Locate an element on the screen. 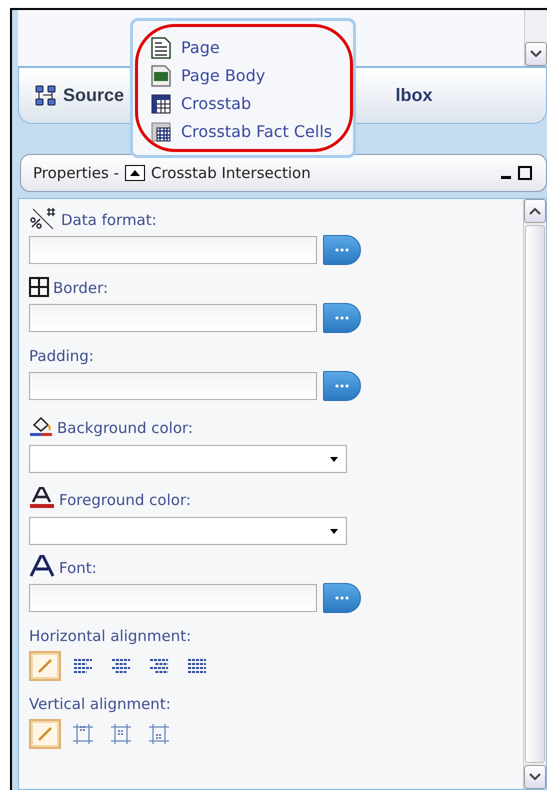  field-label: Font: is located at coordinates (78, 568).